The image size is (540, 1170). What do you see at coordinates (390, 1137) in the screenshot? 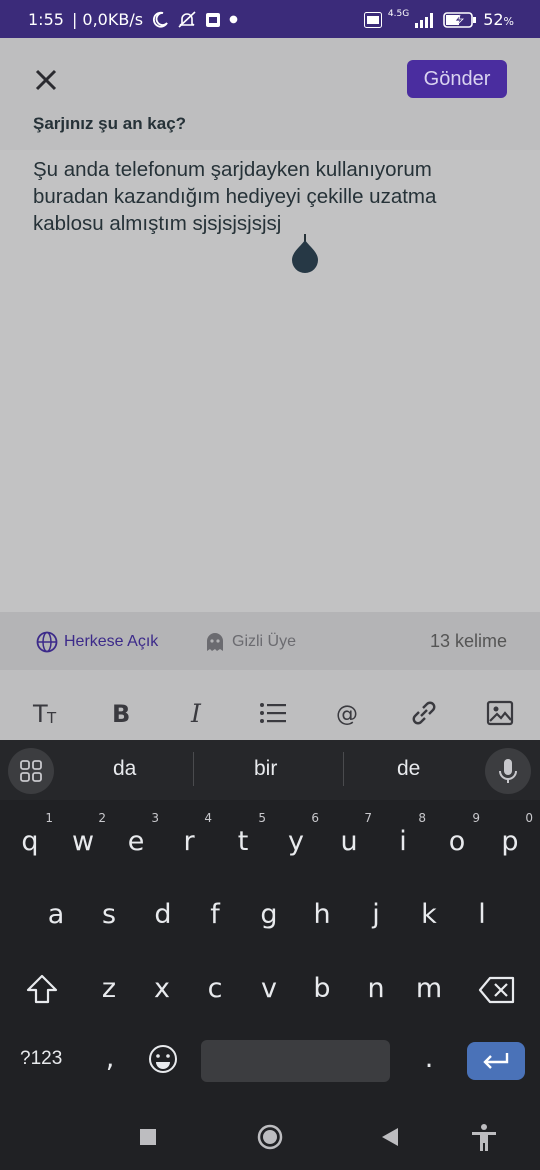
I see `back-icon` at bounding box center [390, 1137].